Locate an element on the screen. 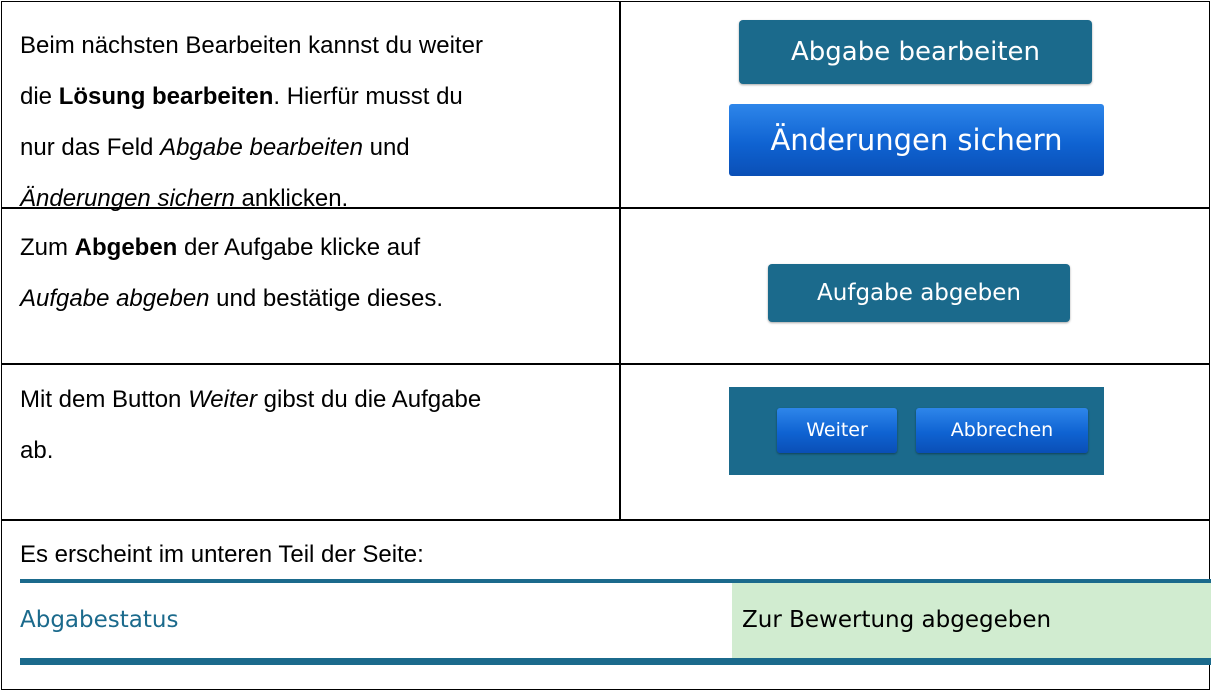 The height and width of the screenshot is (691, 1212). text-line: Aufgabe abgeben und bestätige dieses. is located at coordinates (232, 298).